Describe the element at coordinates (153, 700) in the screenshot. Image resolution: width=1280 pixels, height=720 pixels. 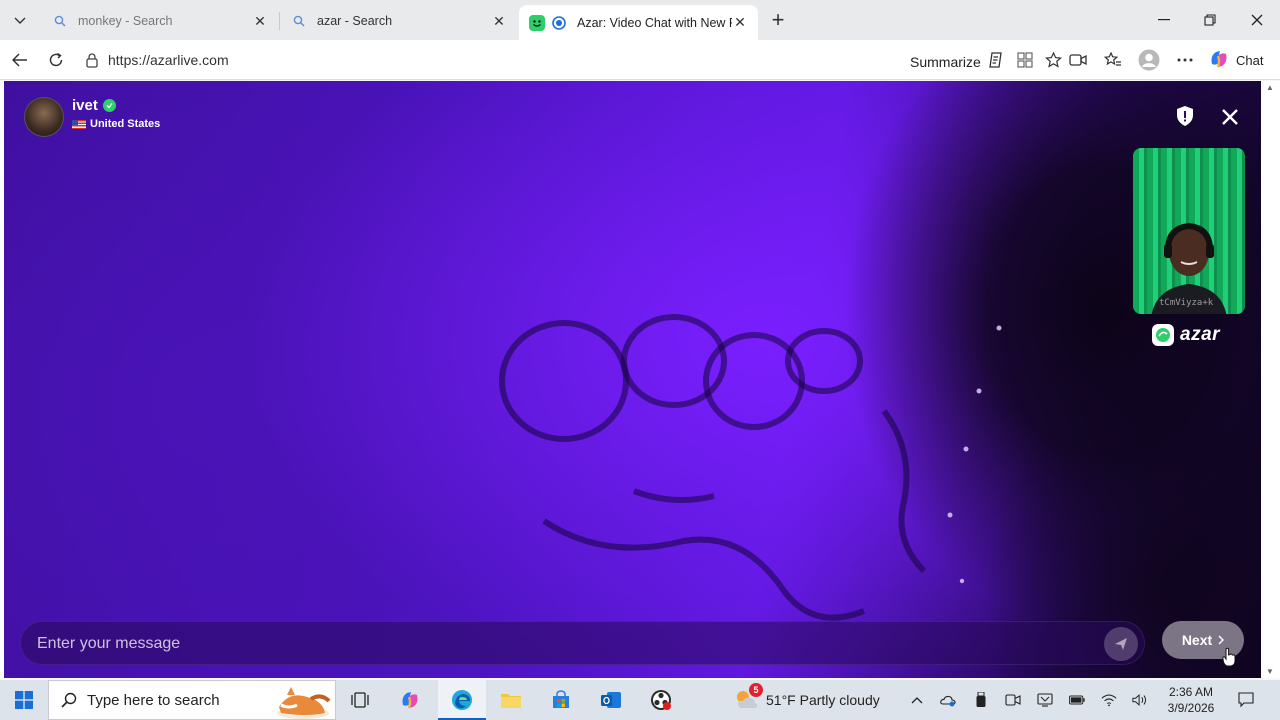
I see `taskbar-search-placeholder: Type here to search` at that location.